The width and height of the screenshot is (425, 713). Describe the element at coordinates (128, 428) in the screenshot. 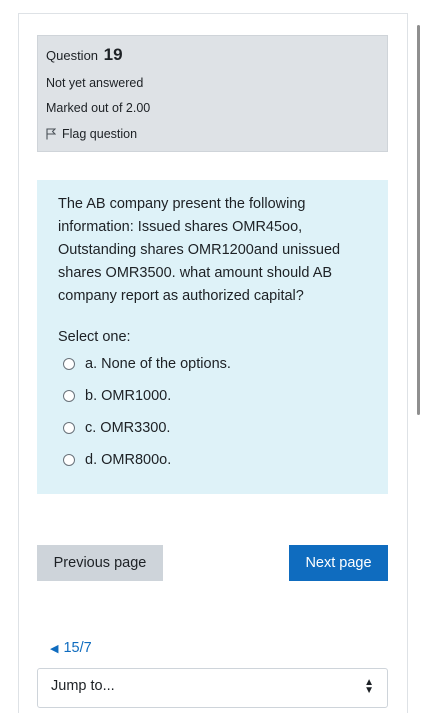

I see `option-label: c. OMR3300.` at that location.